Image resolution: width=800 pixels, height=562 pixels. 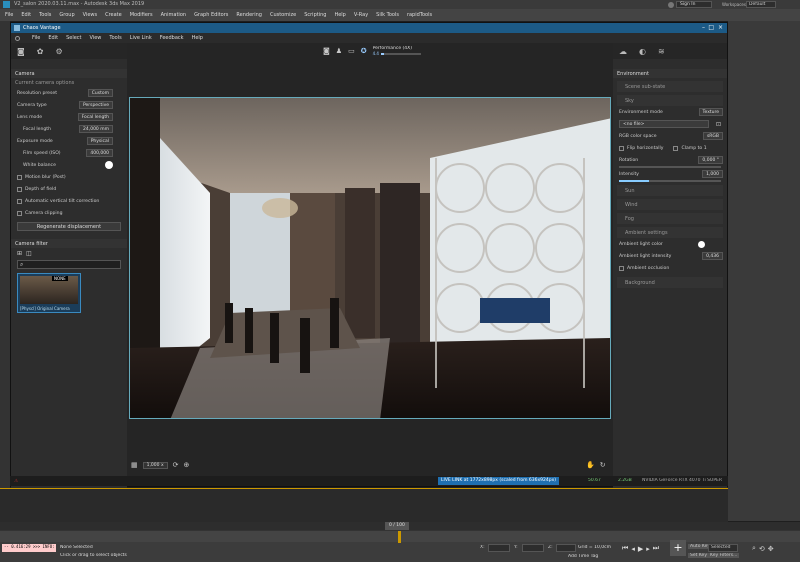 I want to click on menu-rendering: Rendering, so click(x=249, y=15).